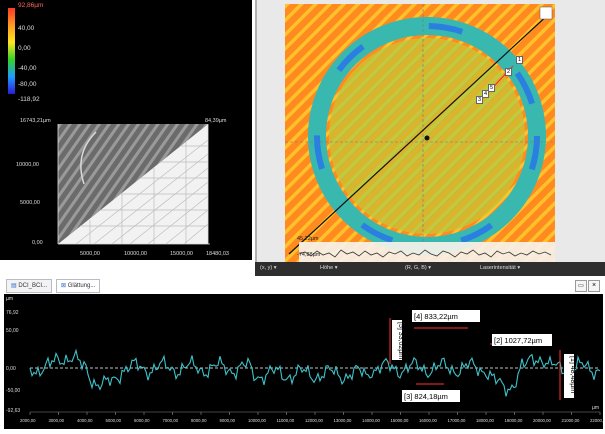 Image resolution: width=605 pixels, height=434 pixels. I want to click on toolbar-height-label: Höhe, so click(327, 268).